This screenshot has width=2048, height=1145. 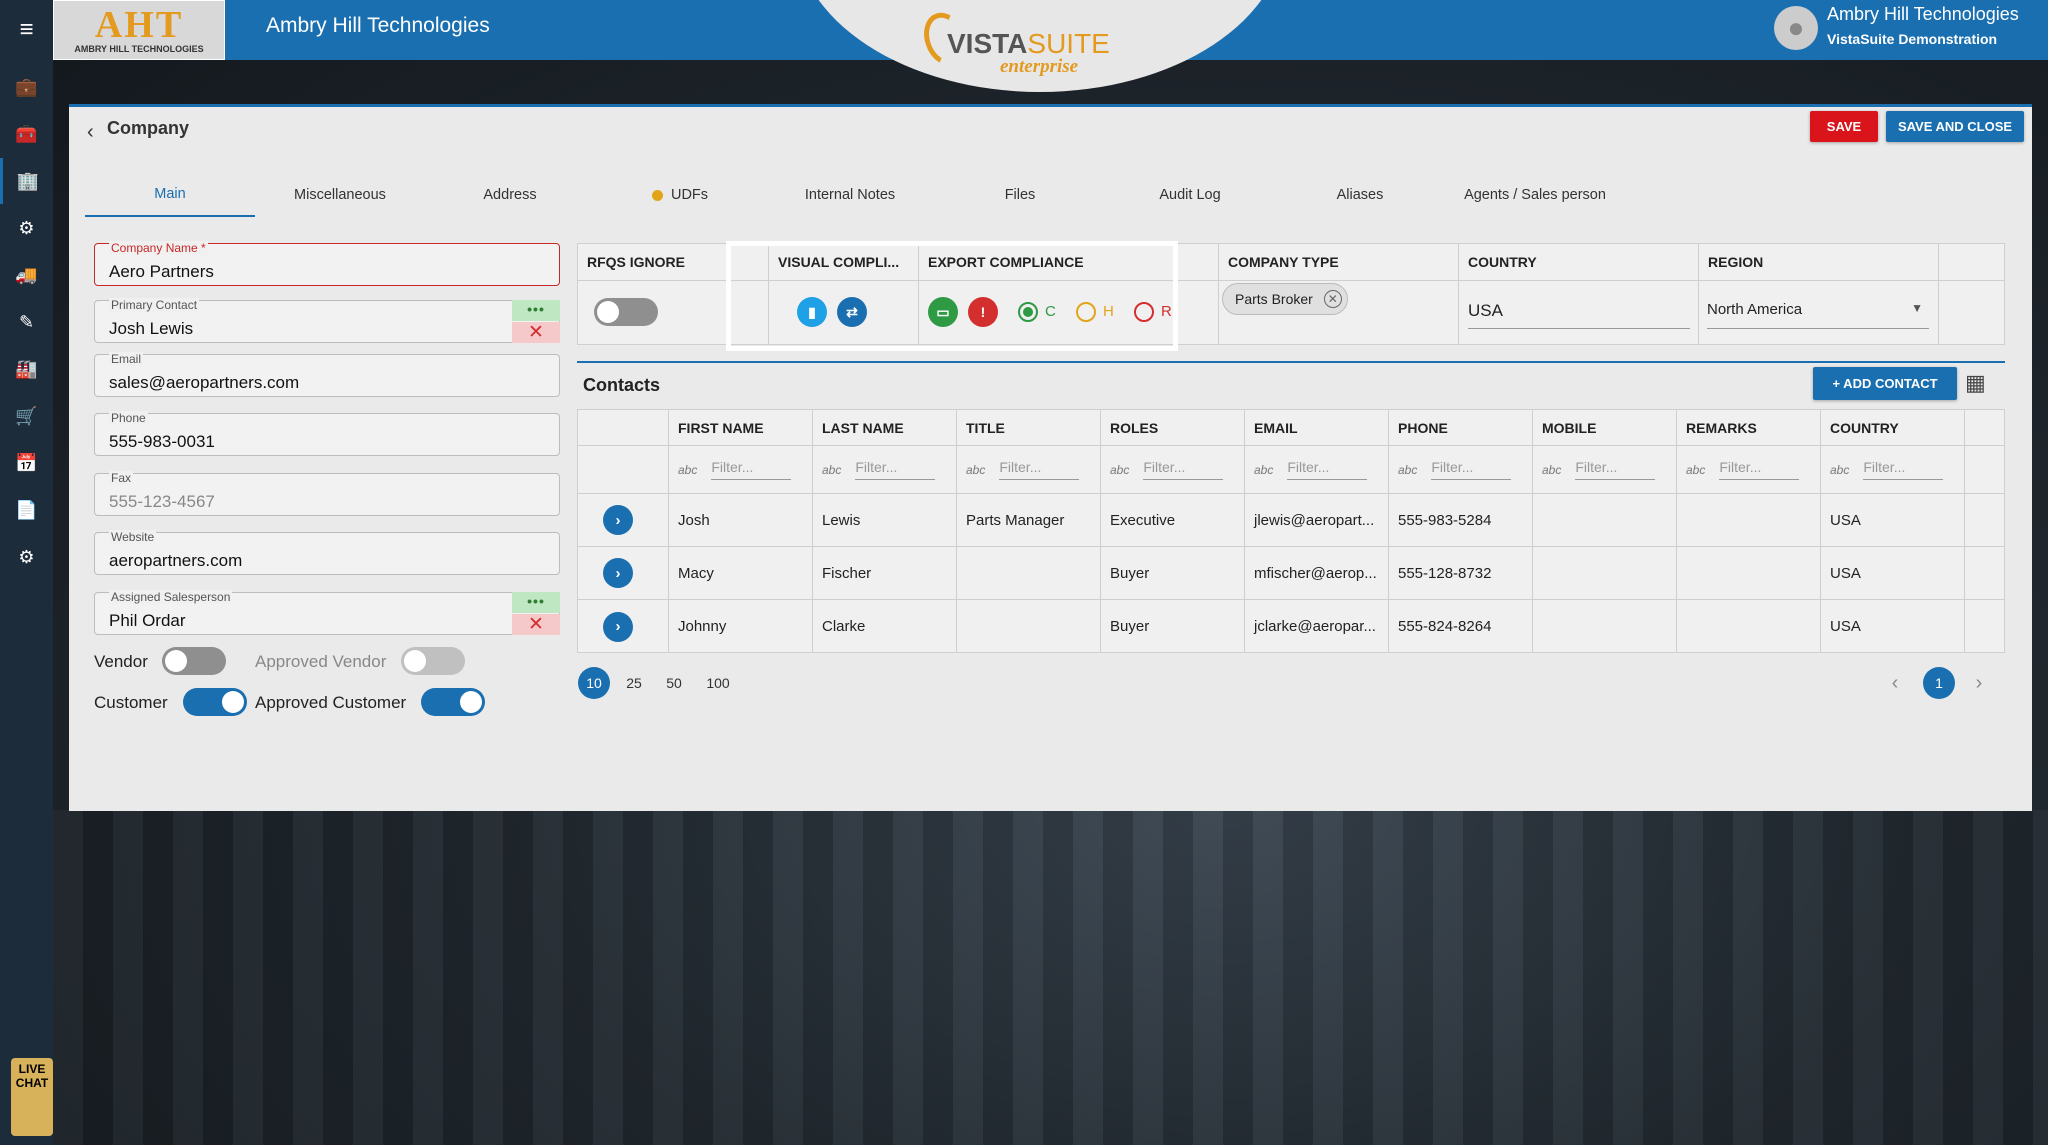 I want to click on primary-contact-clear-button: ✕, so click(x=536, y=332).